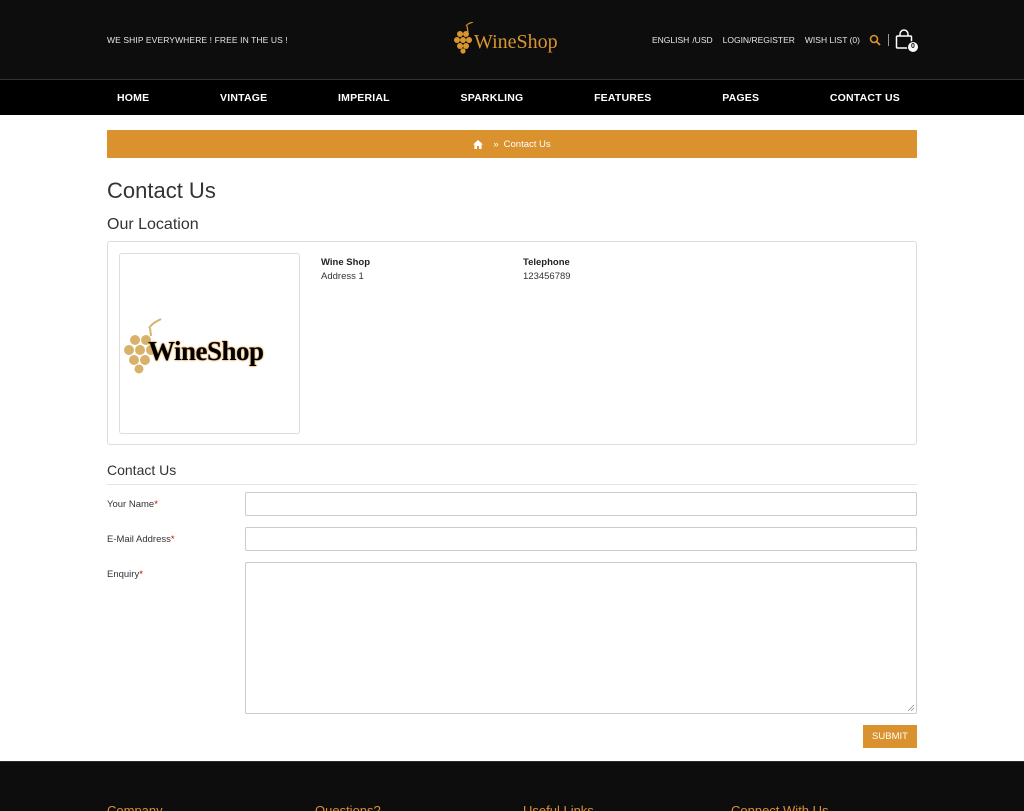 The image size is (1024, 811). Describe the element at coordinates (832, 40) in the screenshot. I see `wishlist-link: WISH LIST (0)` at that location.